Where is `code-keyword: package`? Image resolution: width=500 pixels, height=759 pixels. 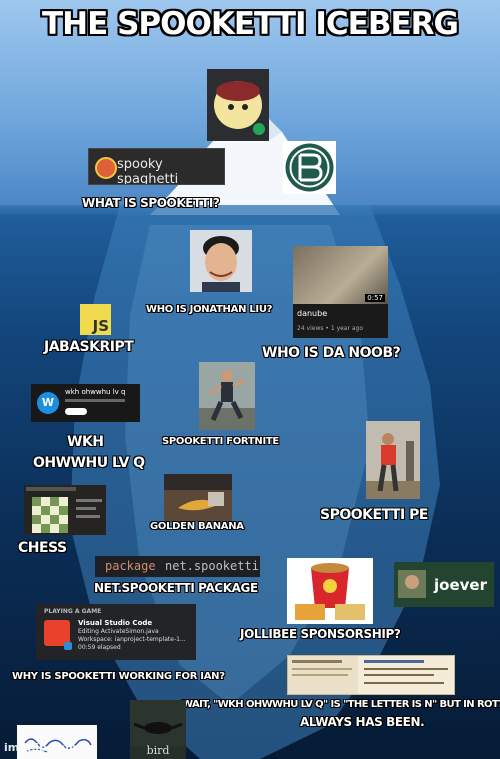
code-keyword: package is located at coordinates (130, 566).